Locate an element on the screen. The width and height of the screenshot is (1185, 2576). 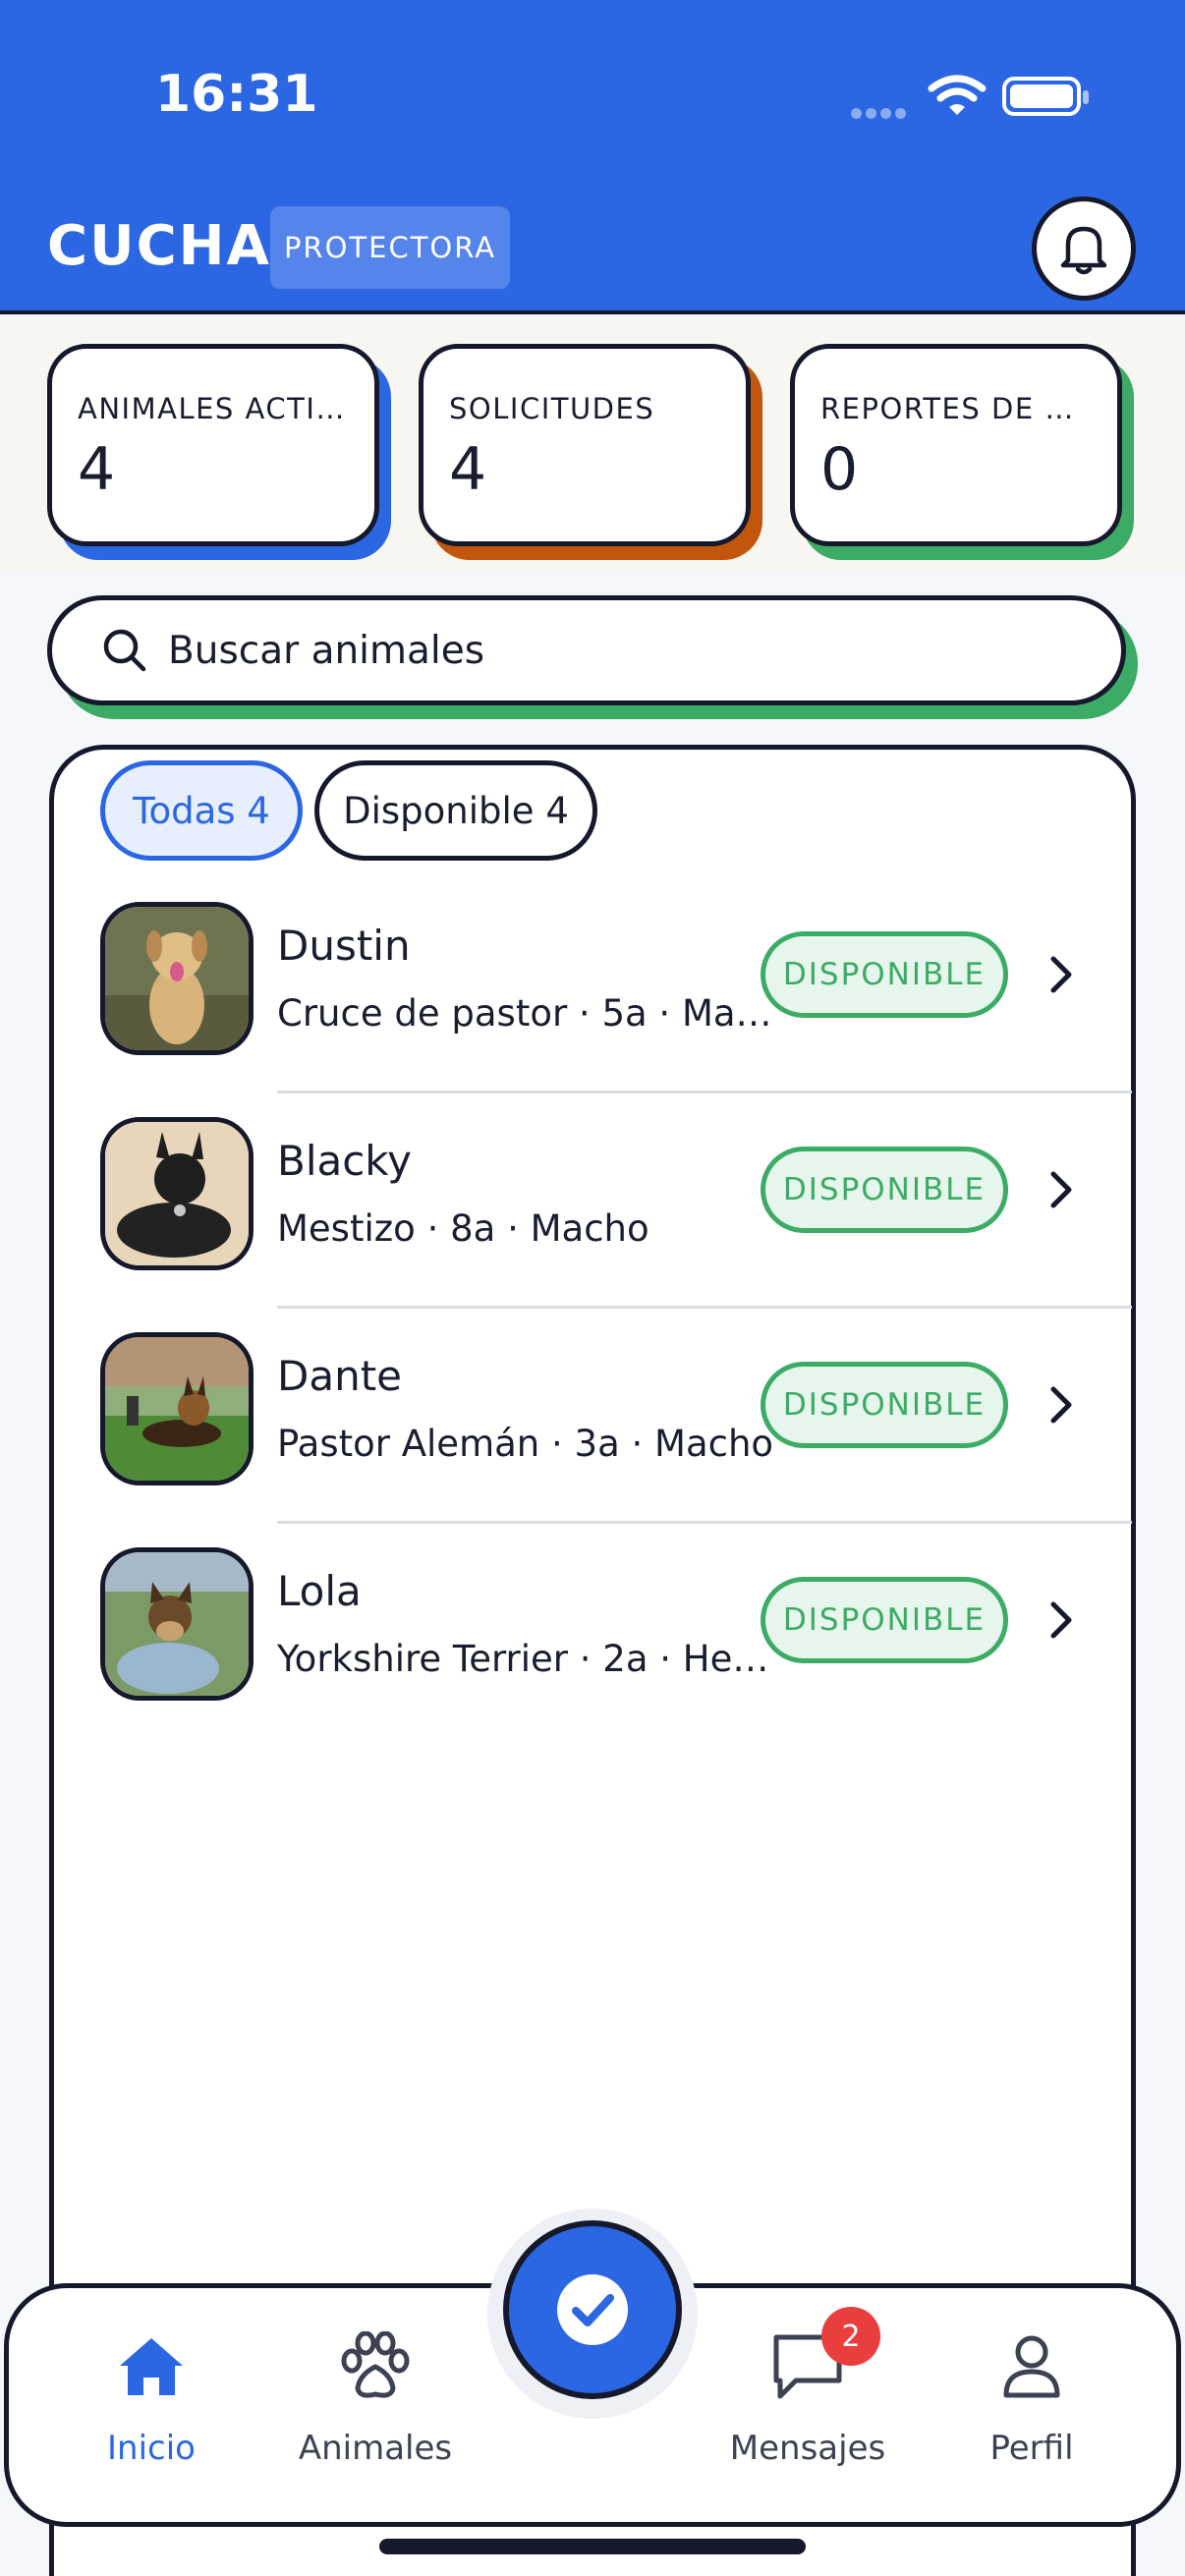
stat-card-requests: SOLICITUDES 4 is located at coordinates (591, 452).